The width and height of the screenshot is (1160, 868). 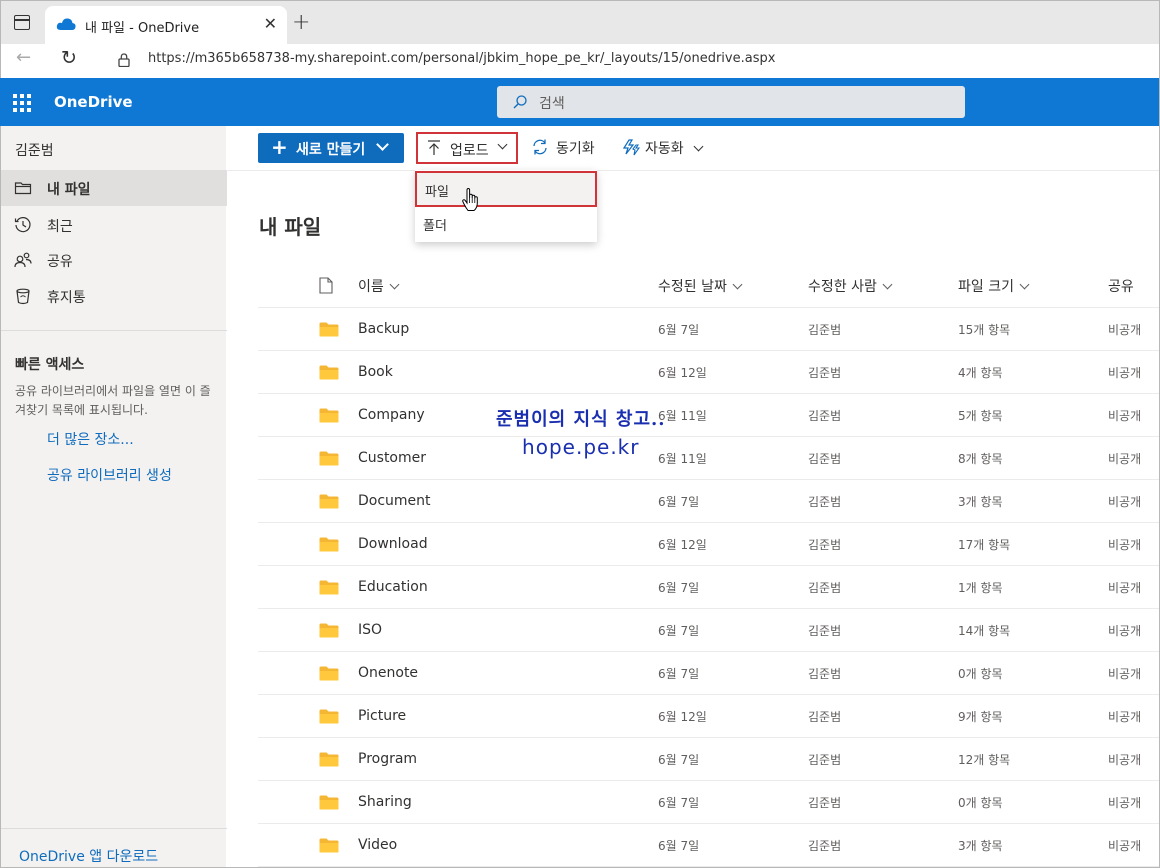 I want to click on file-name: Video, so click(x=377, y=845).